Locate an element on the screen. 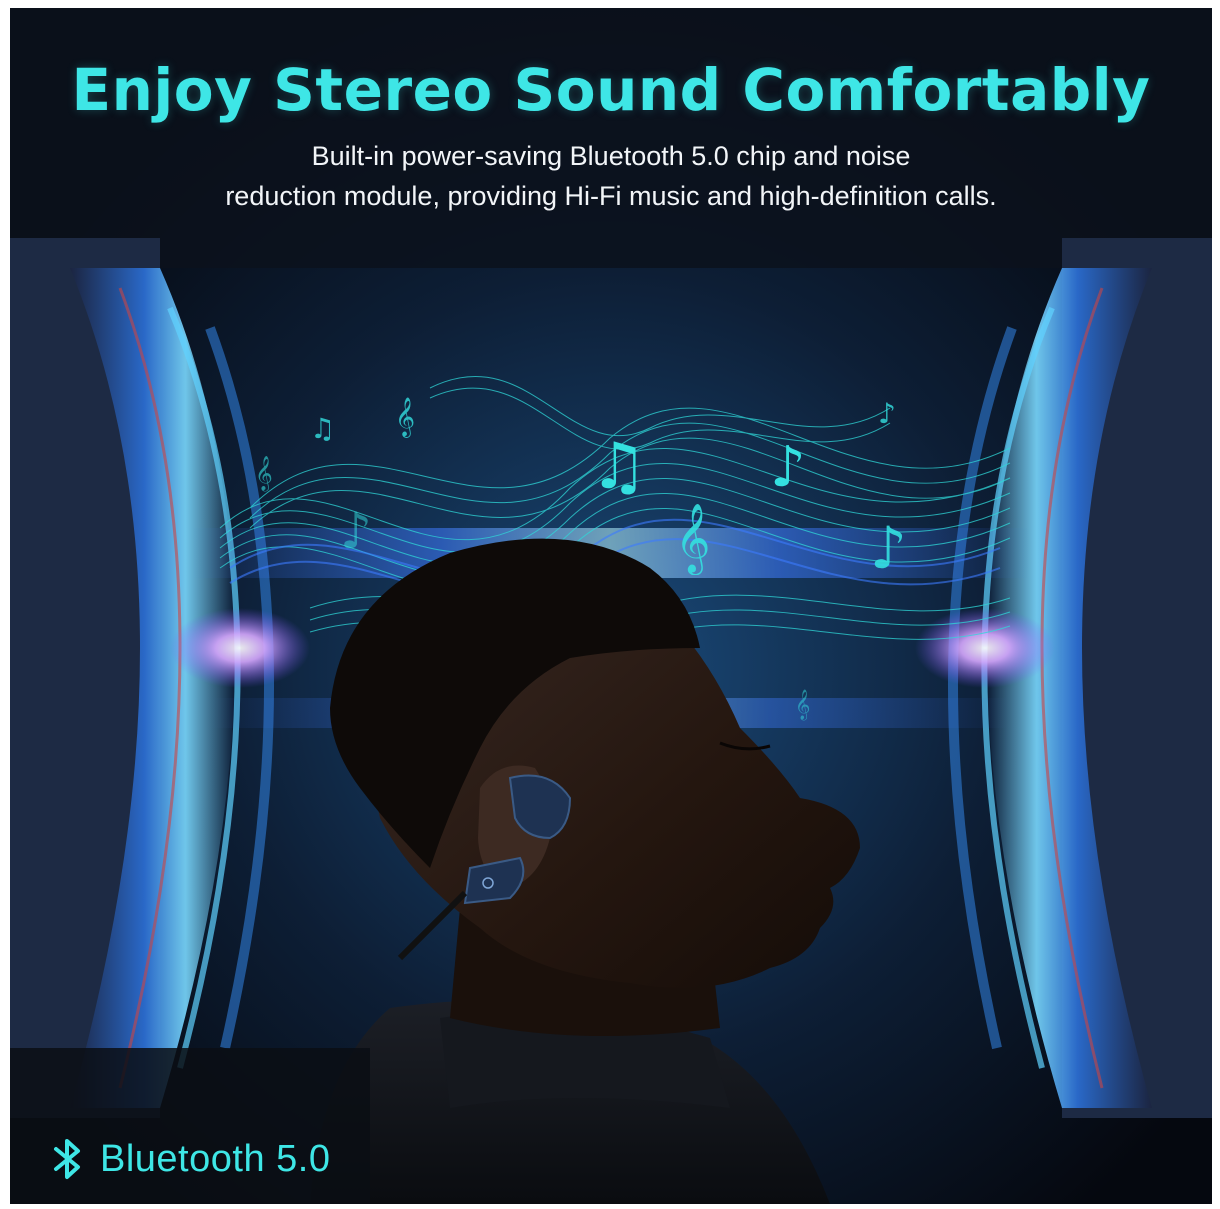 The height and width of the screenshot is (1209, 1220). bluetooth-icon is located at coordinates (68, 1159).